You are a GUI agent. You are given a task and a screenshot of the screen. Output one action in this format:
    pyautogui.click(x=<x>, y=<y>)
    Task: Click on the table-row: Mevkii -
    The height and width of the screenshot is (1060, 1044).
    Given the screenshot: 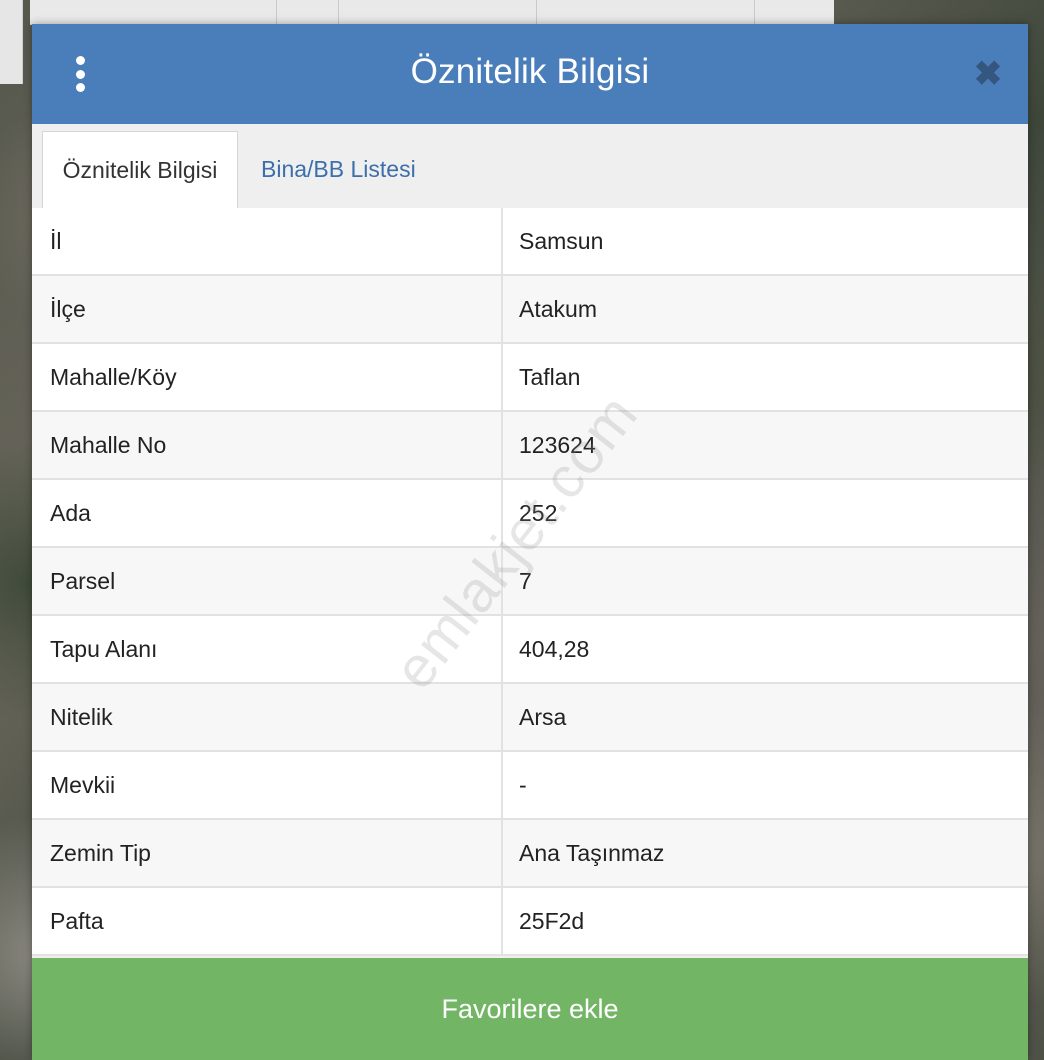 What is the action you would take?
    pyautogui.click(x=530, y=786)
    